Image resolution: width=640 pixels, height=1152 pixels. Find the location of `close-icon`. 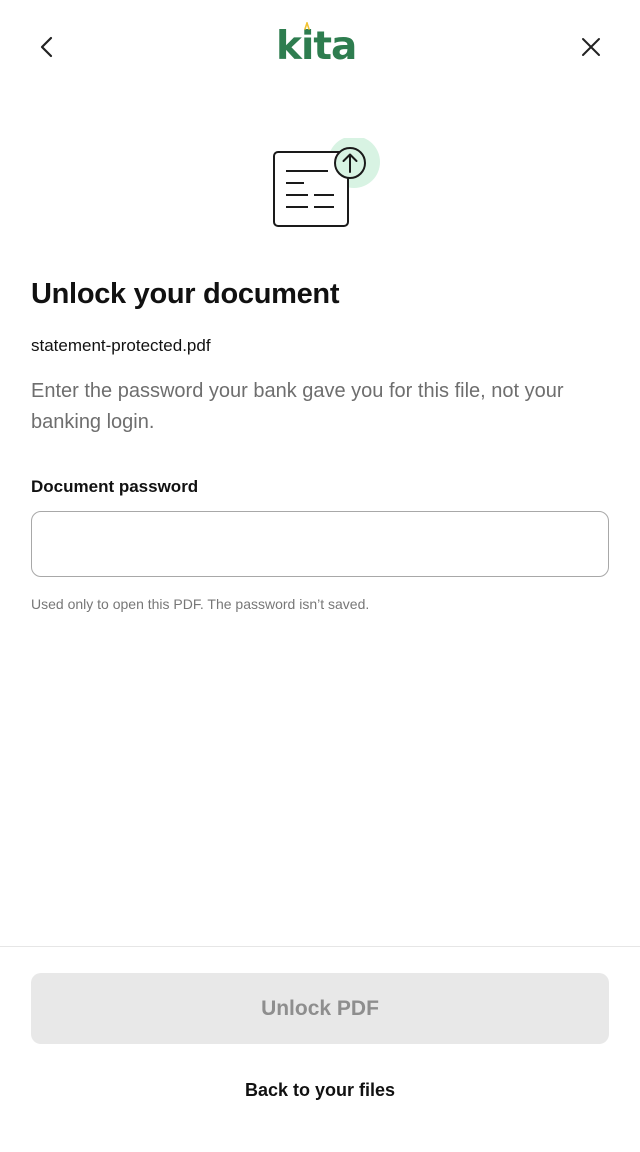

close-icon is located at coordinates (591, 47).